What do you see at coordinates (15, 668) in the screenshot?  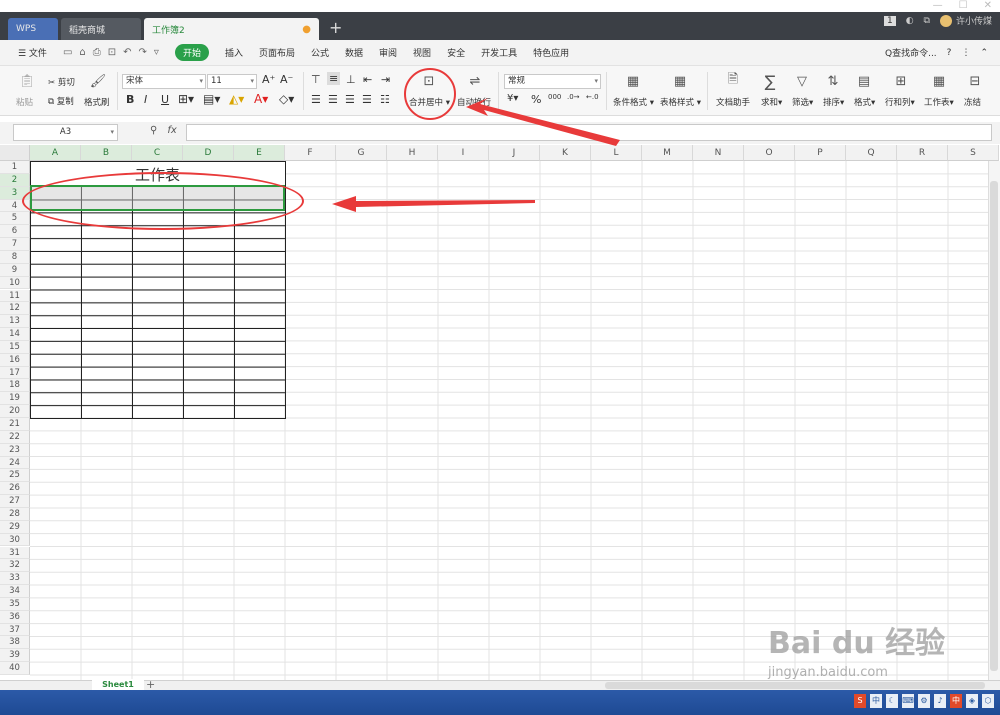 I see `row-header-40: 40` at bounding box center [15, 668].